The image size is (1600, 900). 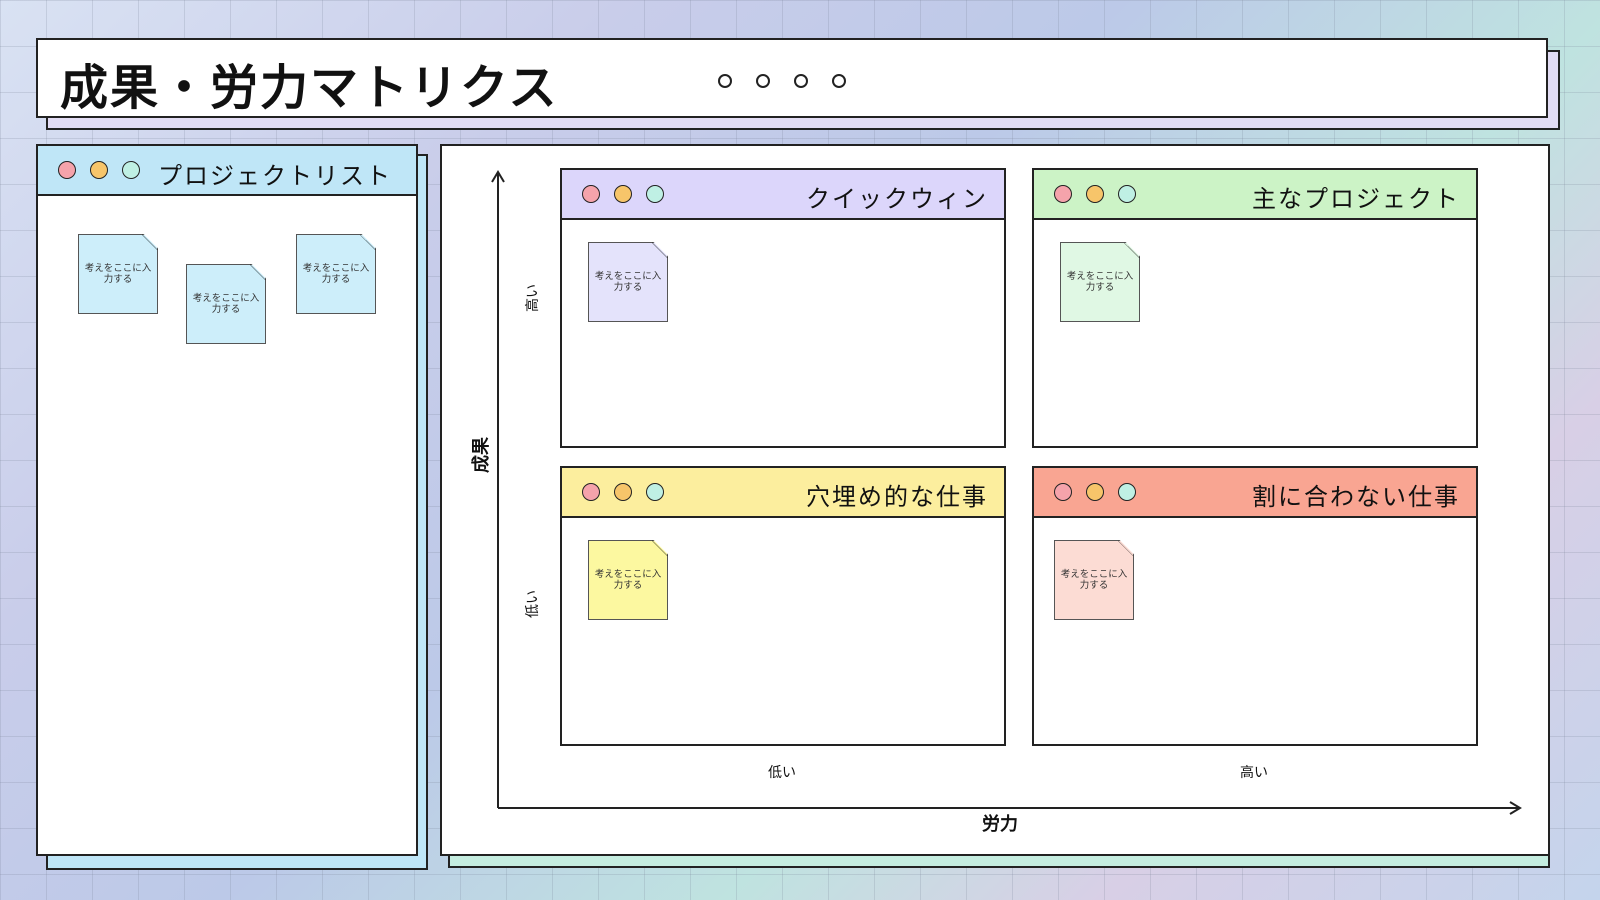 I want to click on quadrant-thankless-tasks: 割に合わない仕事 考えをここに入力する, so click(x=1255, y=606).